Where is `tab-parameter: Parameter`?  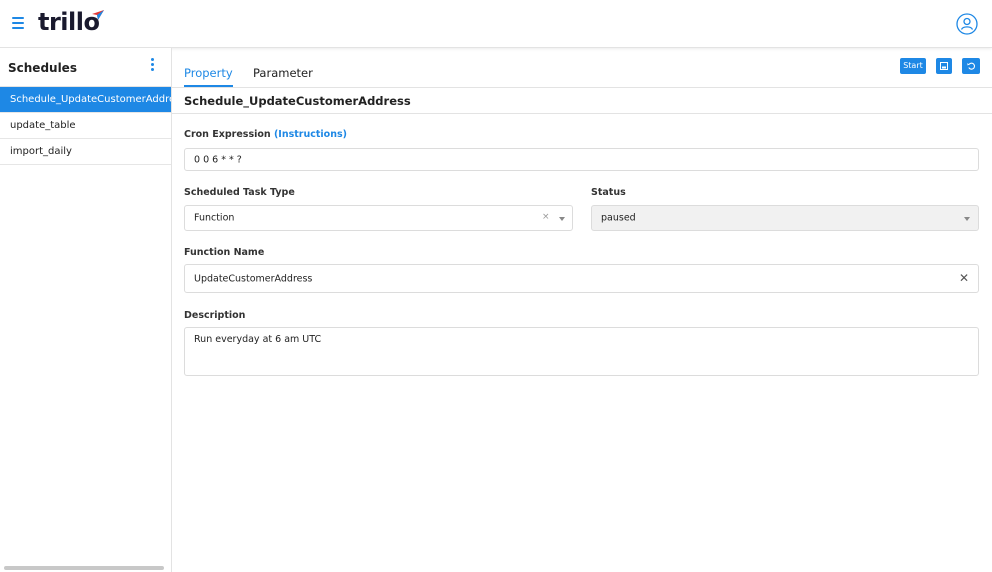 tab-parameter: Parameter is located at coordinates (283, 73).